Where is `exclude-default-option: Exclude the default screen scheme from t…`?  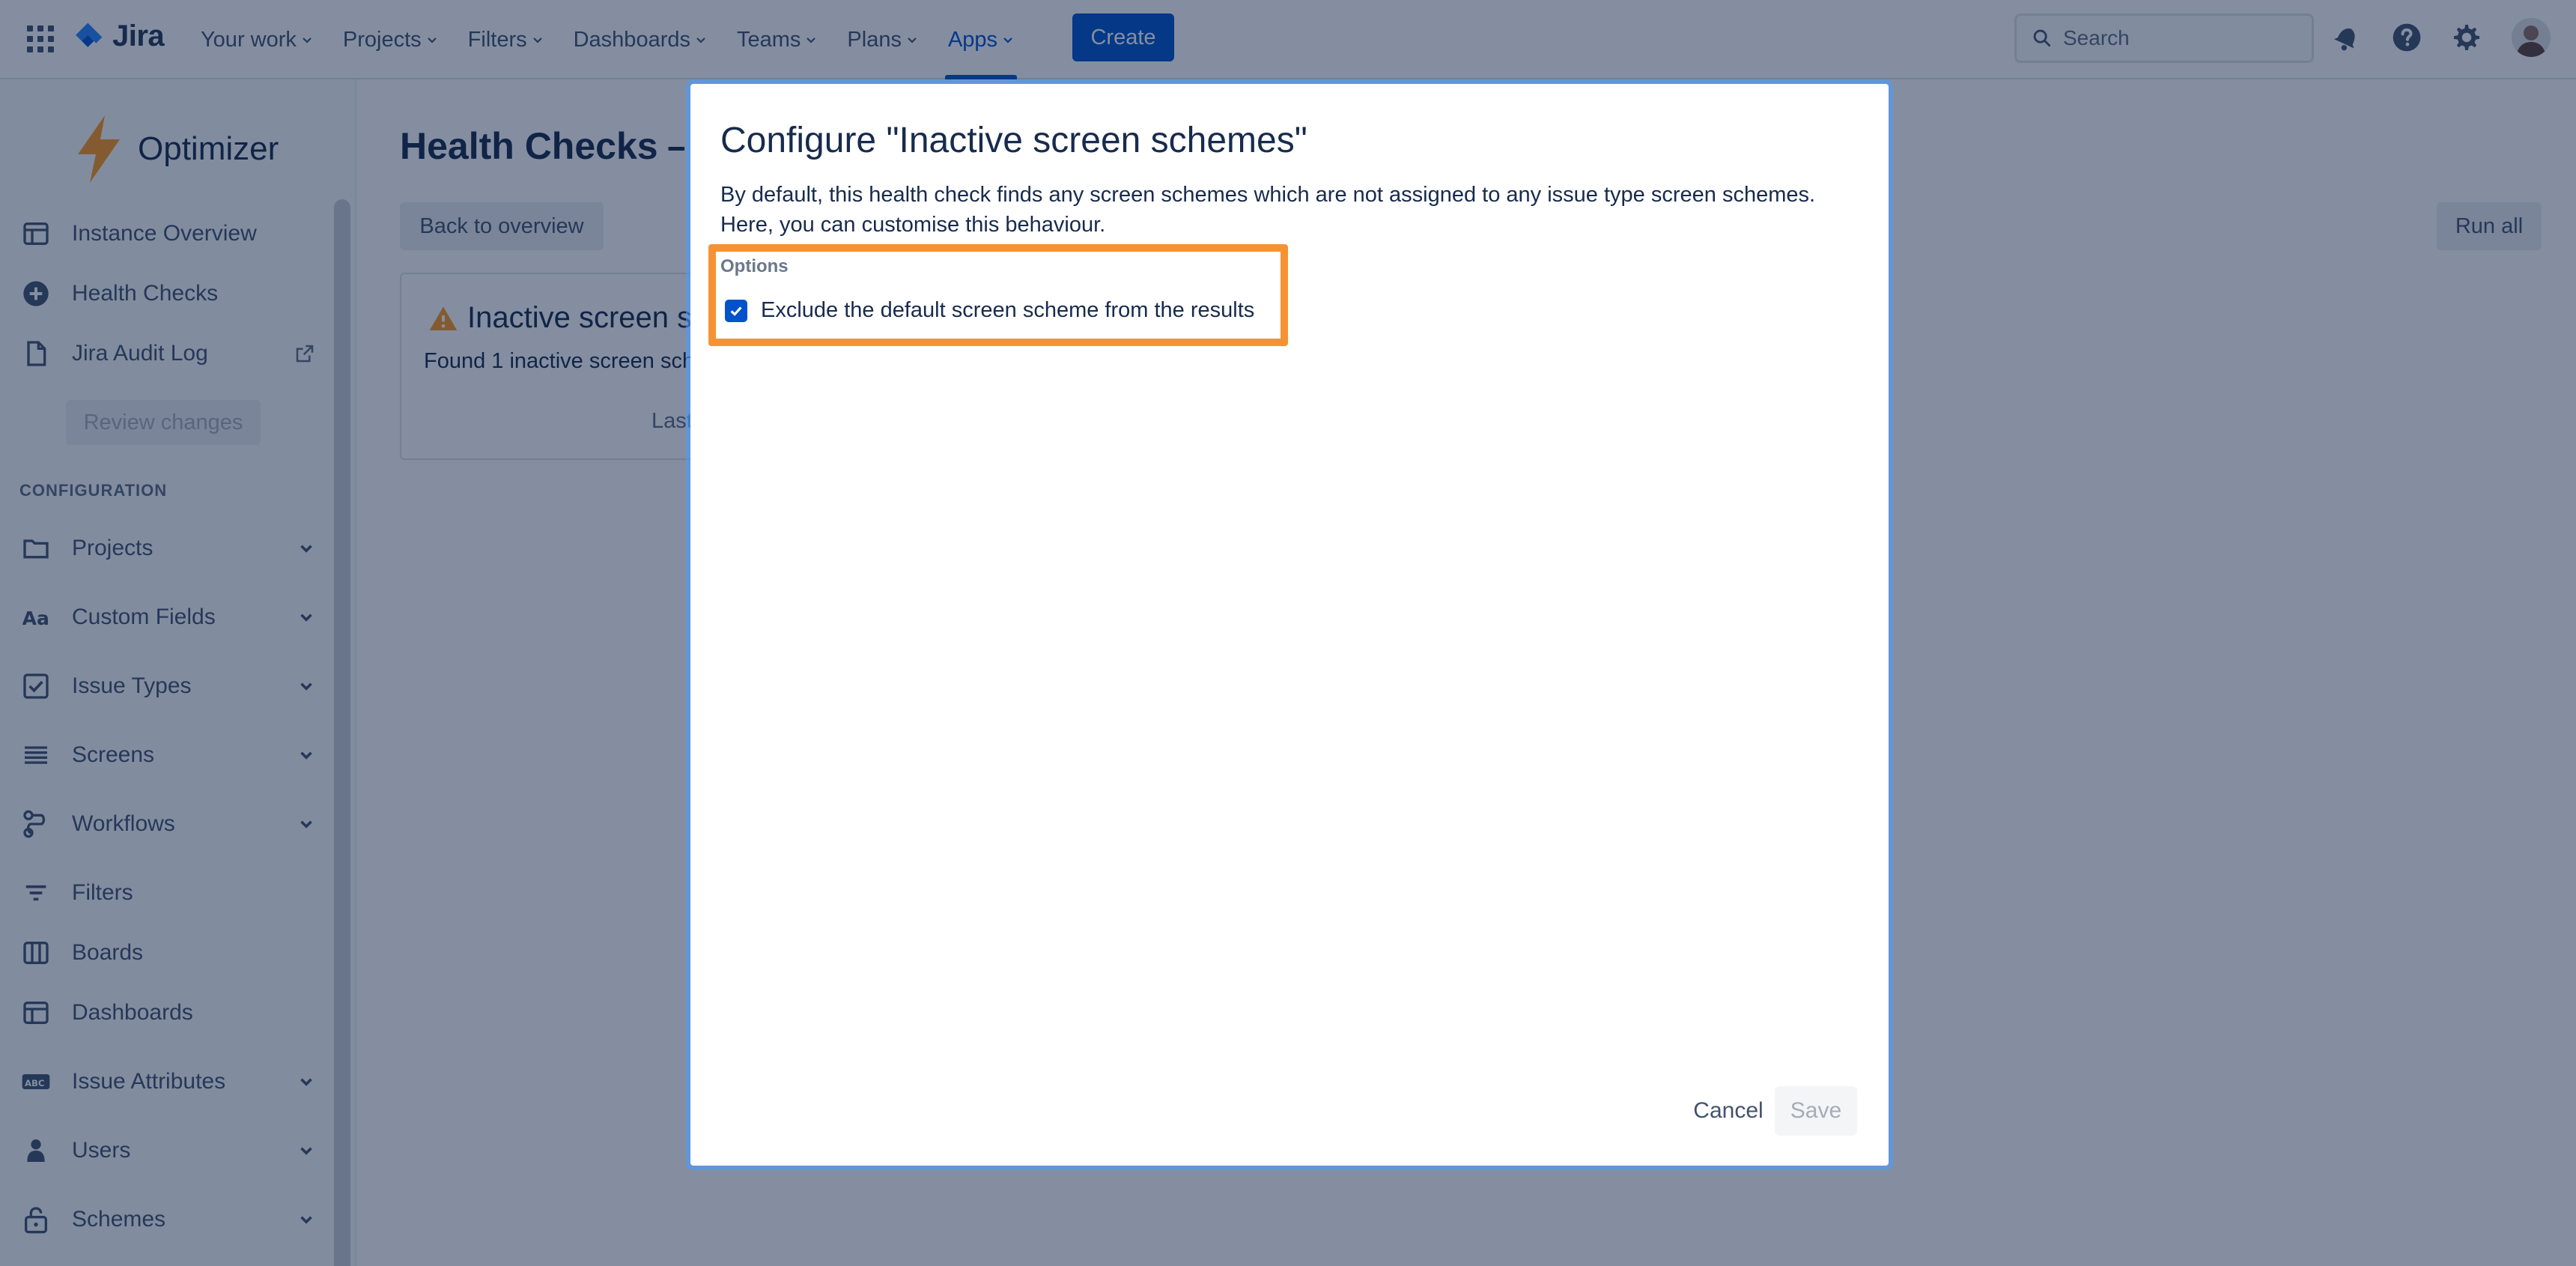
exclude-default-option: Exclude the default screen scheme from t… is located at coordinates (989, 310).